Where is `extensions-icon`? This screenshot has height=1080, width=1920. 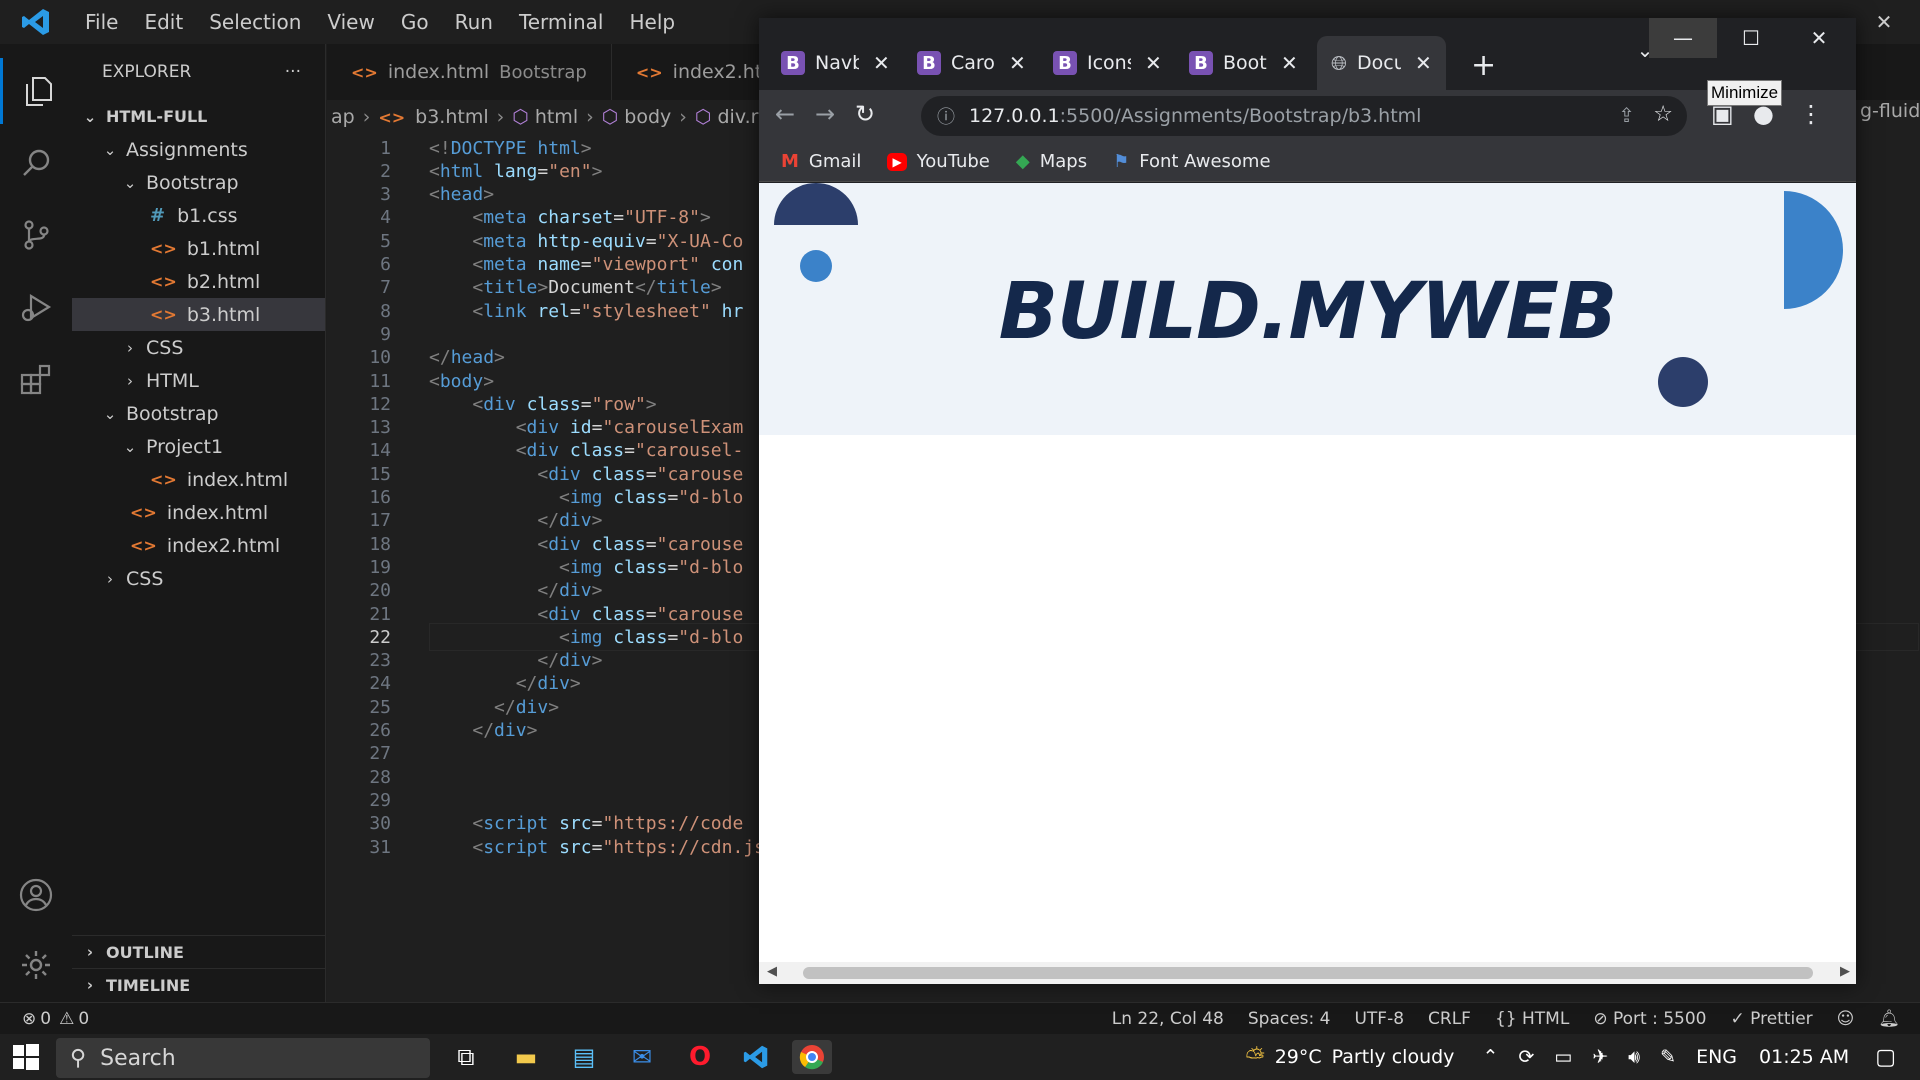
extensions-icon is located at coordinates (36, 379).